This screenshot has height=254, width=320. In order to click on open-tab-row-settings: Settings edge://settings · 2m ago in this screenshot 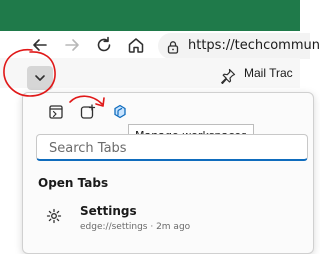, I will do `click(170, 221)`.